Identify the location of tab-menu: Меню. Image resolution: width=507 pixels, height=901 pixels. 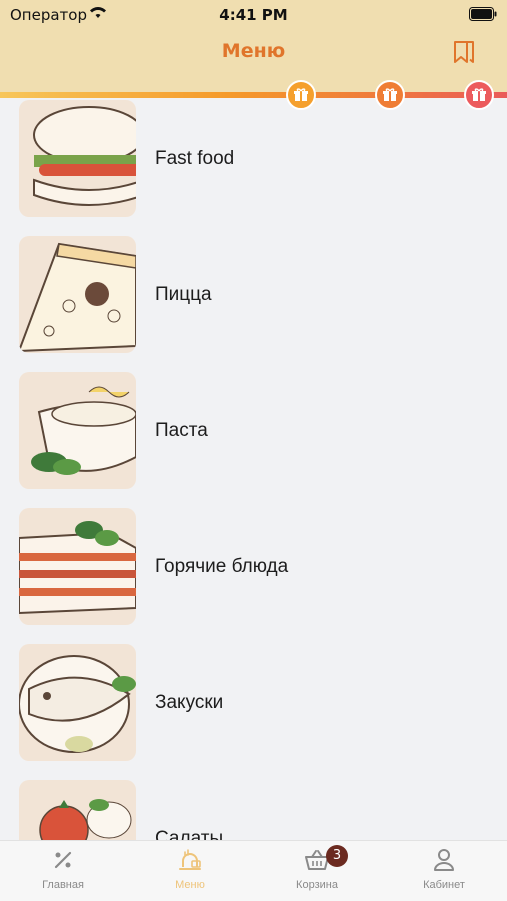
(190, 869).